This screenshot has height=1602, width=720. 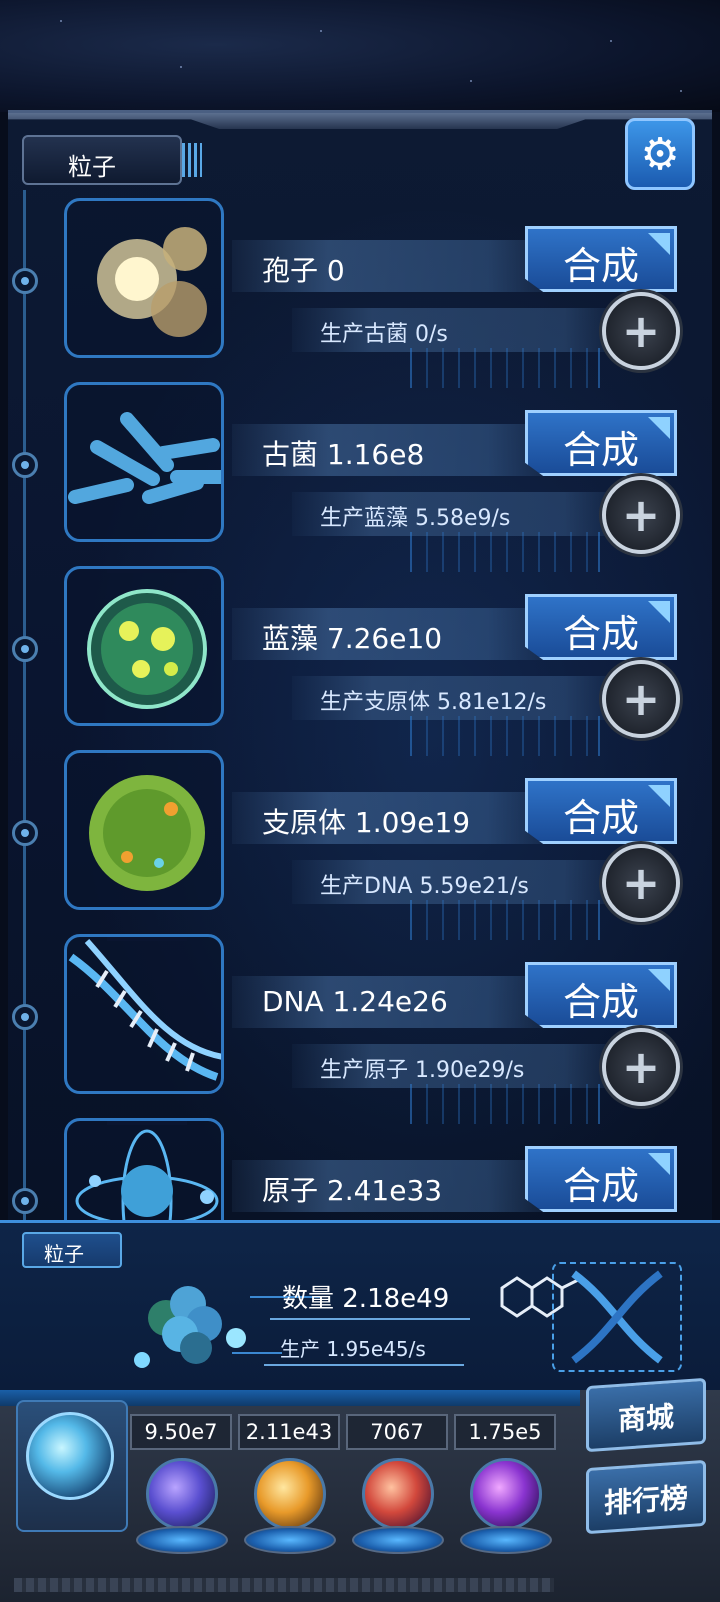 I want to click on item-name: 蓝藻 7.26e10, so click(x=392, y=634).